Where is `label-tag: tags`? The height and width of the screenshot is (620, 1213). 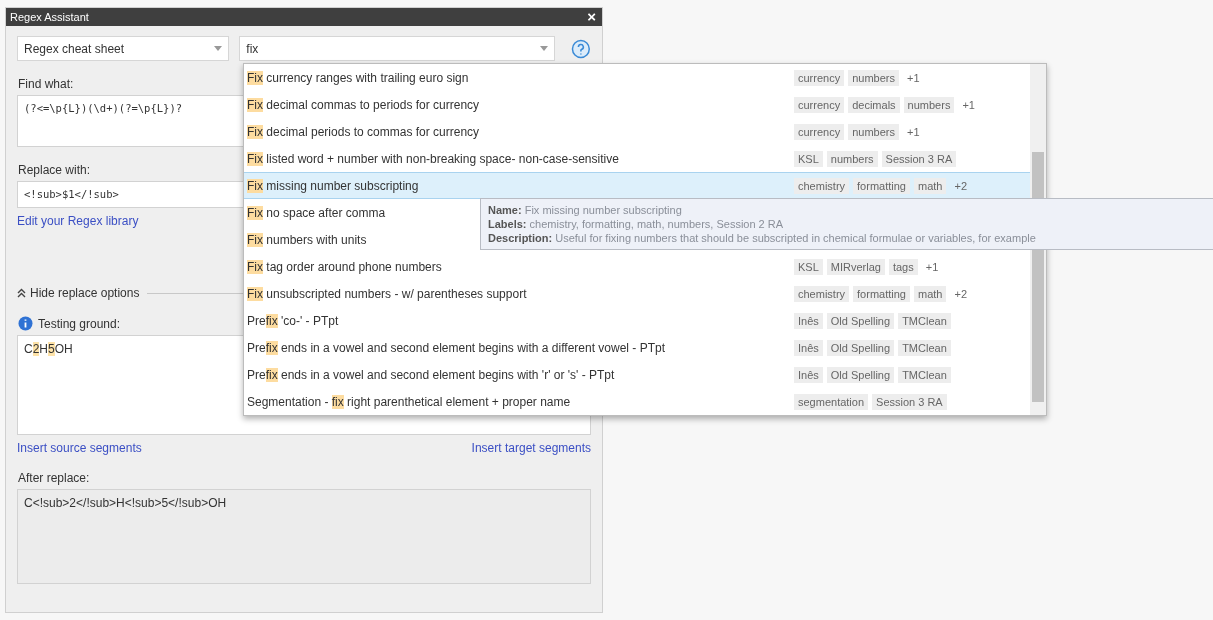
label-tag: tags is located at coordinates (903, 266).